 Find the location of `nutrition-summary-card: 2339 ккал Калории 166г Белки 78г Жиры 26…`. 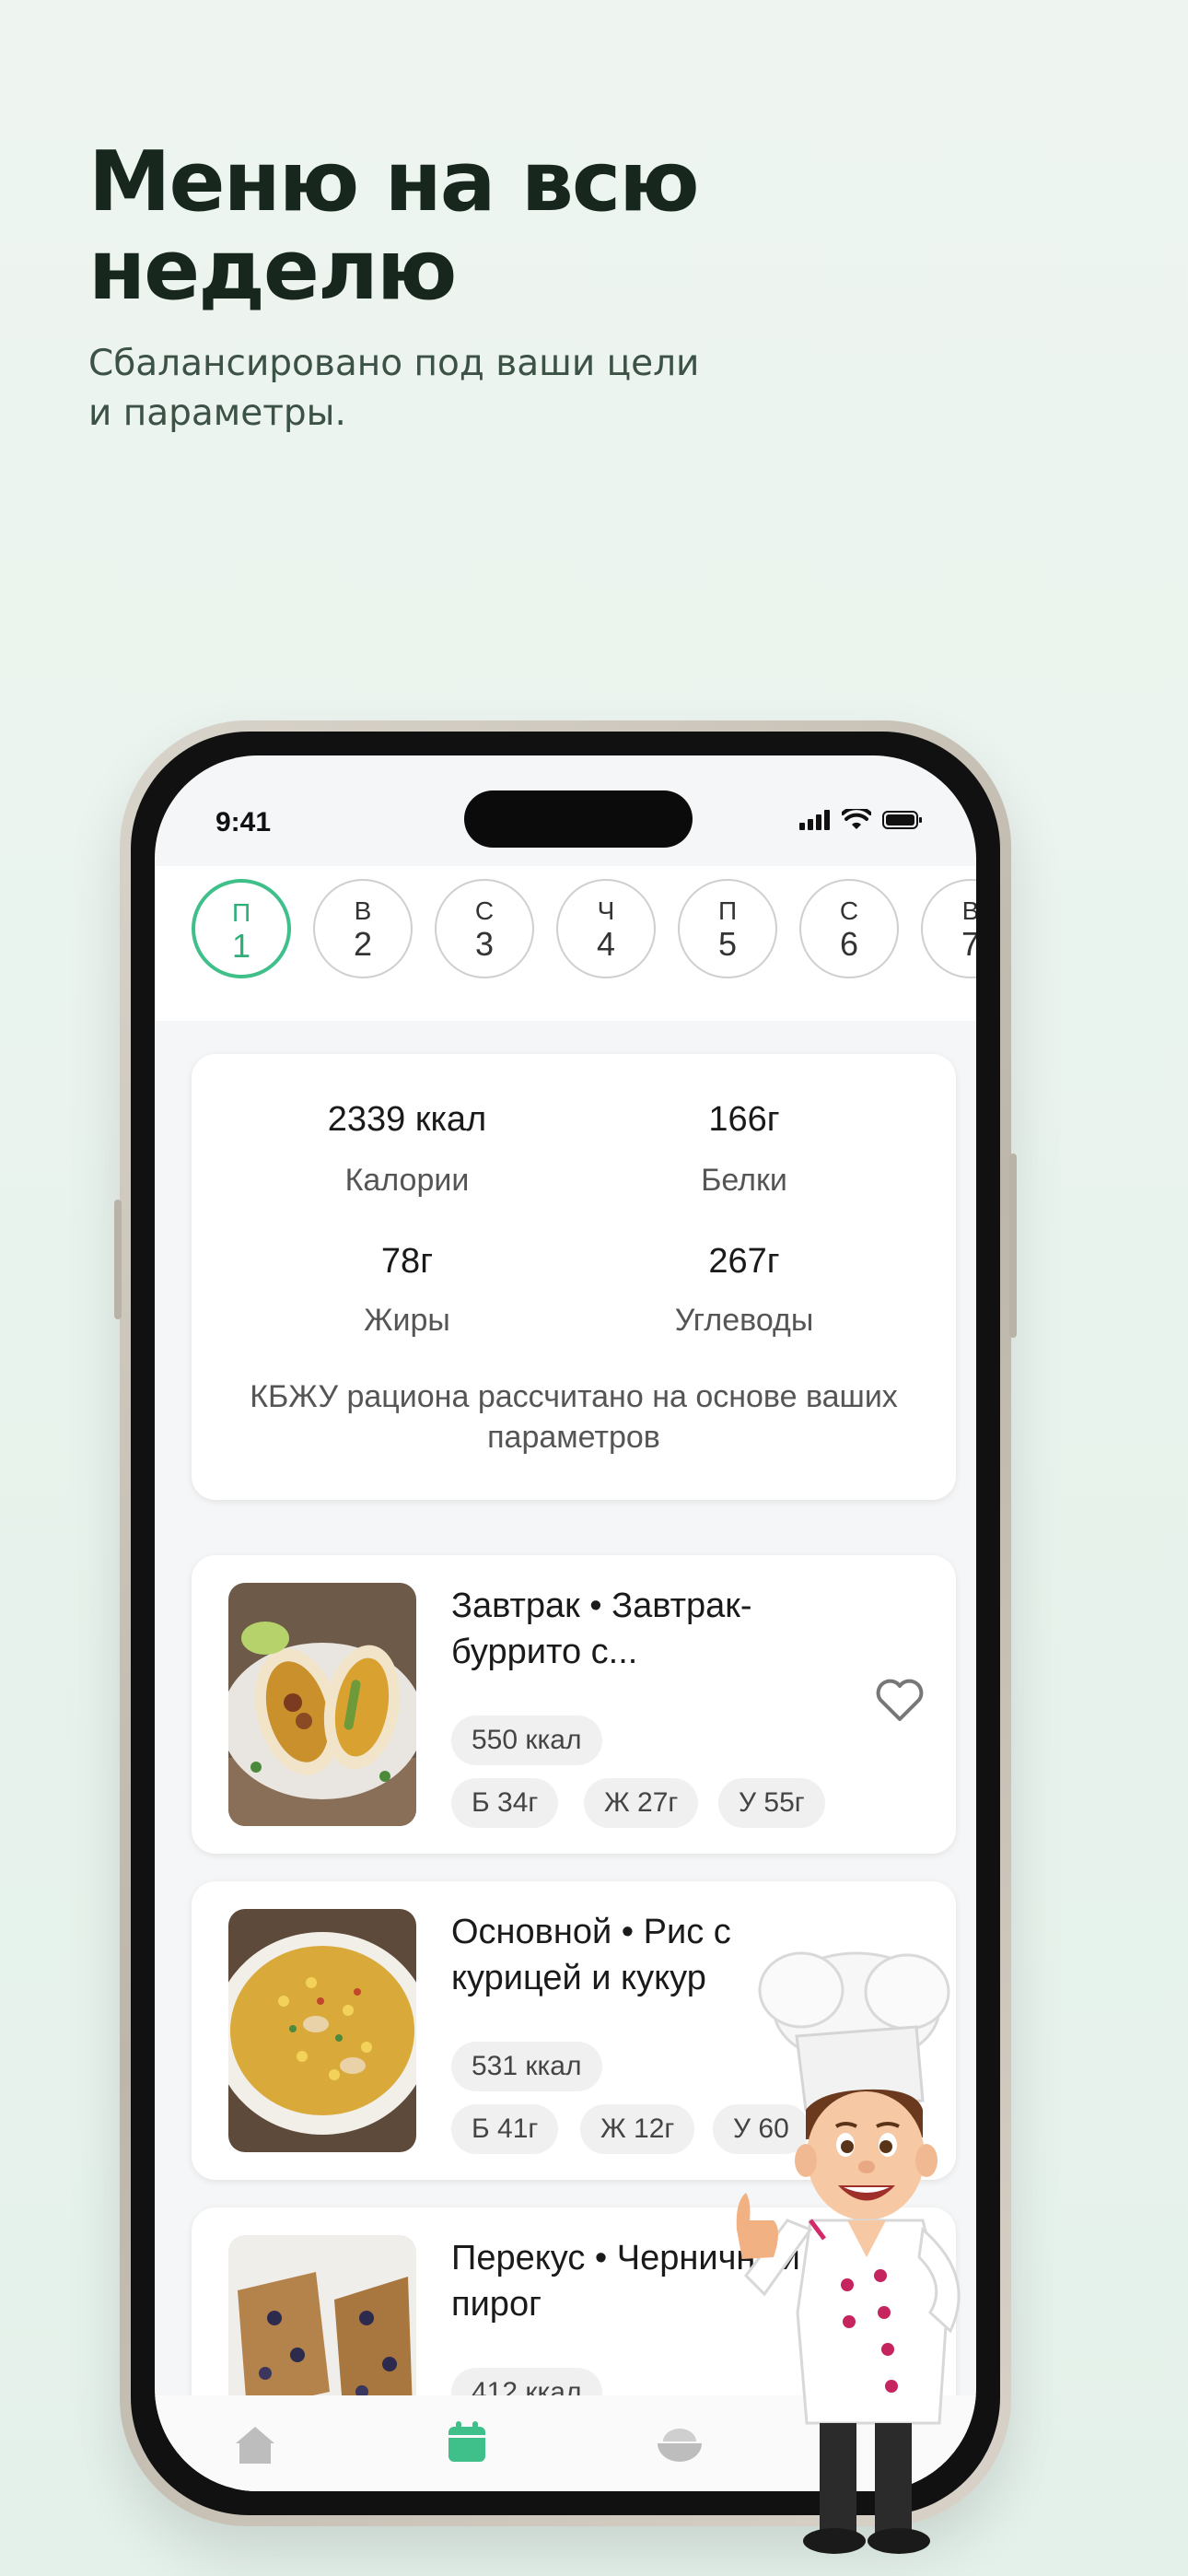

nutrition-summary-card: 2339 ккал Калории 166г Белки 78г Жиры 26… is located at coordinates (574, 1277).